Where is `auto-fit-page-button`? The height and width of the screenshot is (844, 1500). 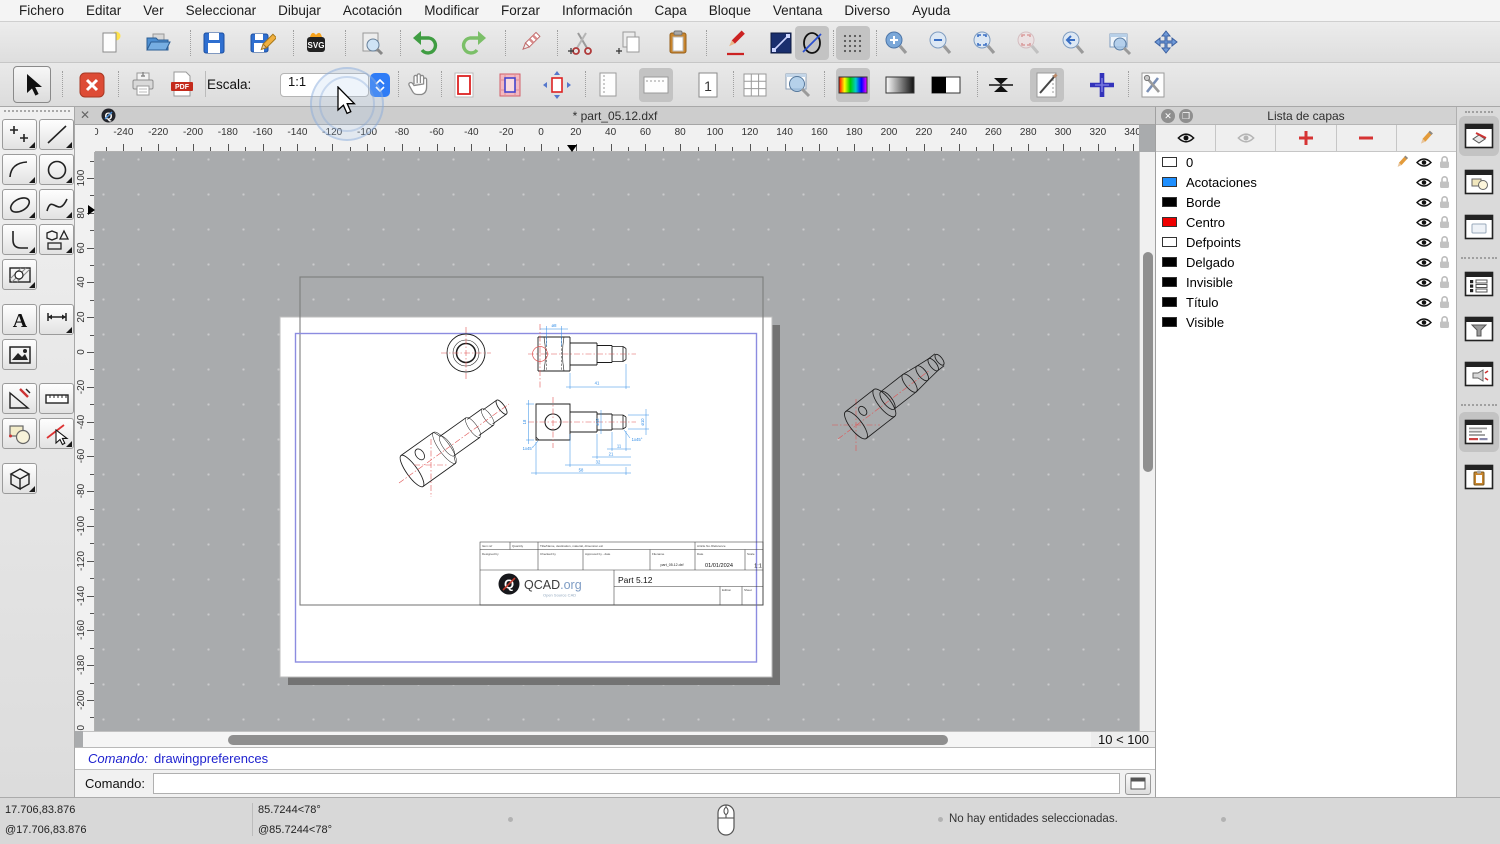 auto-fit-page-button is located at coordinates (557, 85).